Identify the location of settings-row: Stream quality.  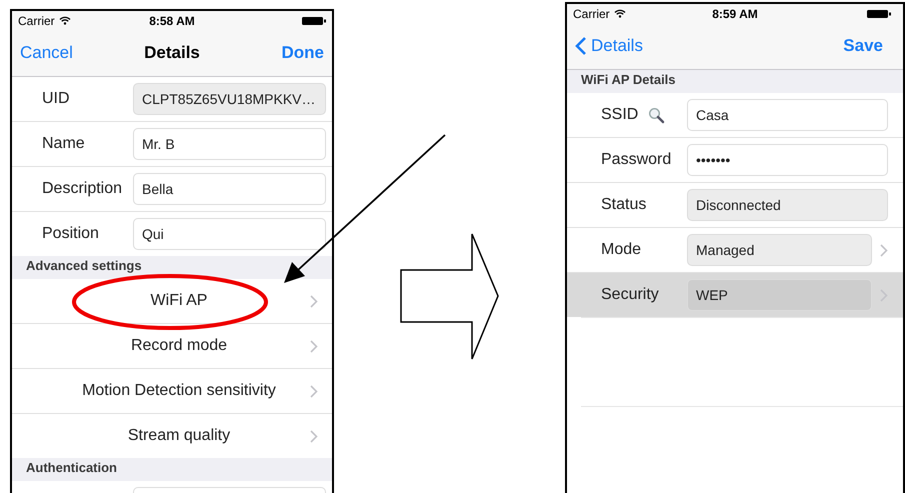
(179, 436).